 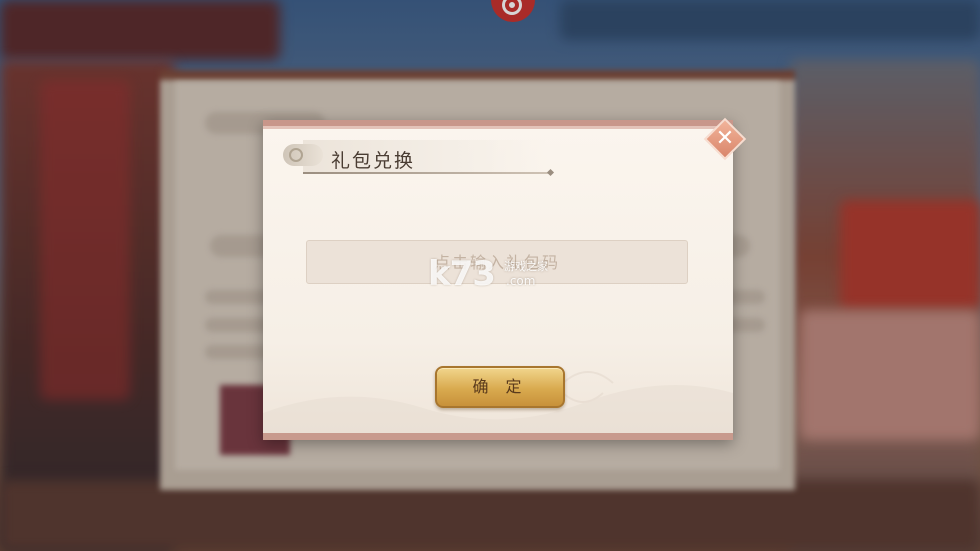 I want to click on watermark-domain: .com, so click(x=521, y=281).